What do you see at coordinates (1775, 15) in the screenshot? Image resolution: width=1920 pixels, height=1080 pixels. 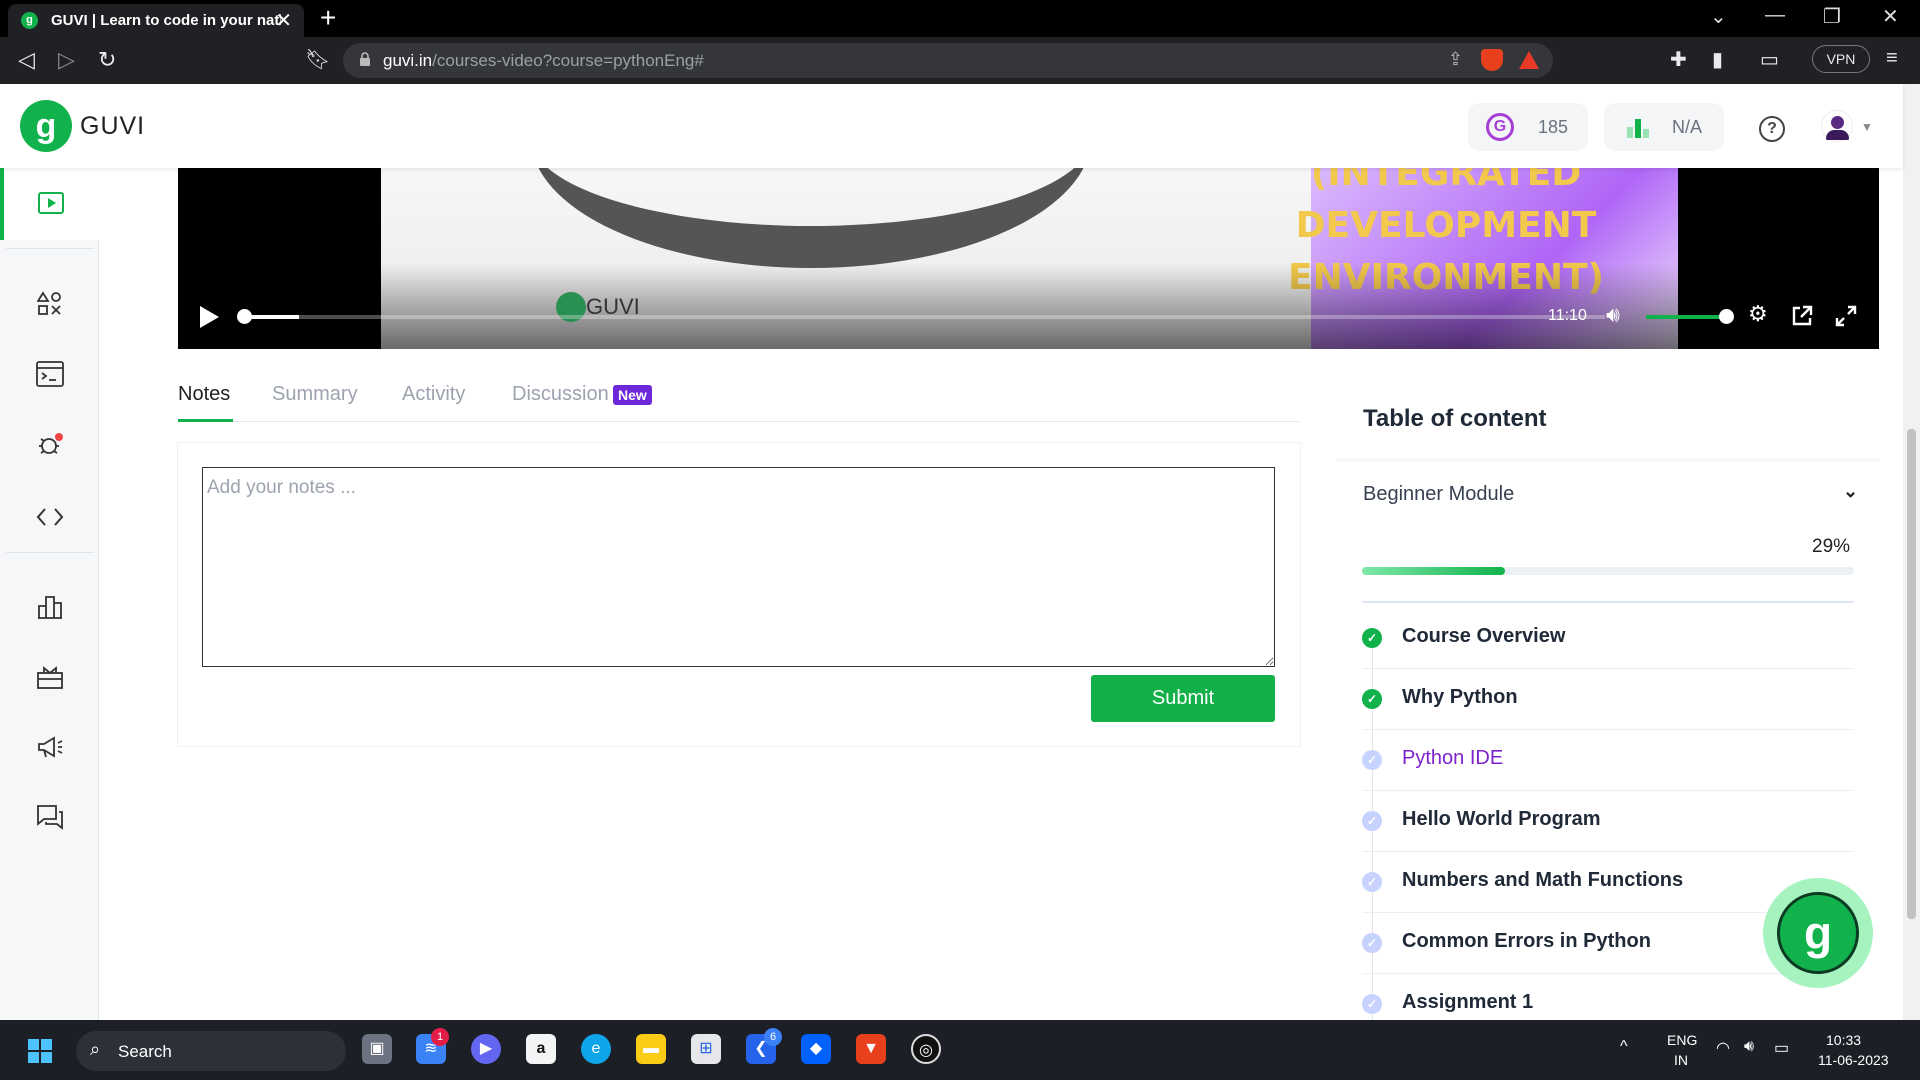 I see `minimize-icon: —` at bounding box center [1775, 15].